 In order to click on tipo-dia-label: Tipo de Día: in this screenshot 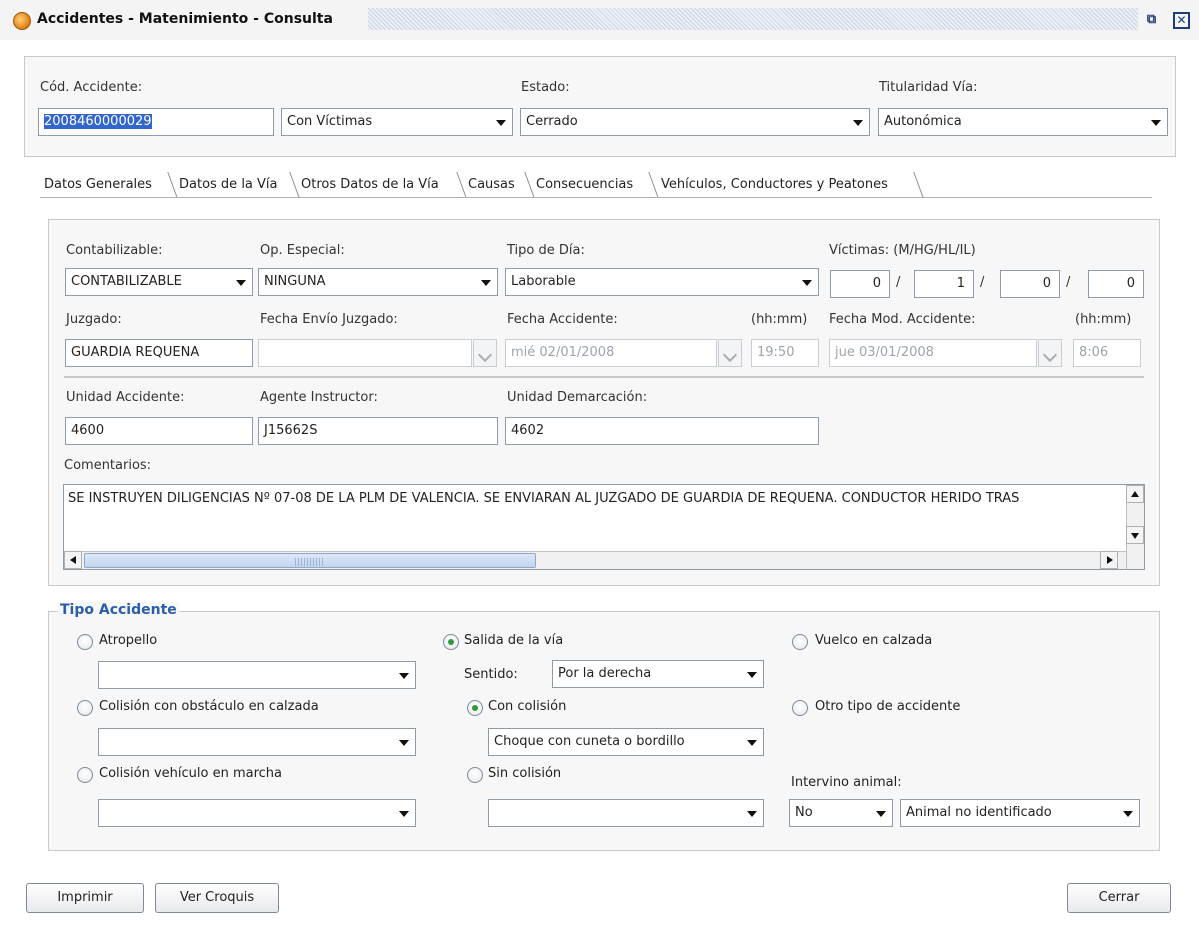, I will do `click(546, 250)`.